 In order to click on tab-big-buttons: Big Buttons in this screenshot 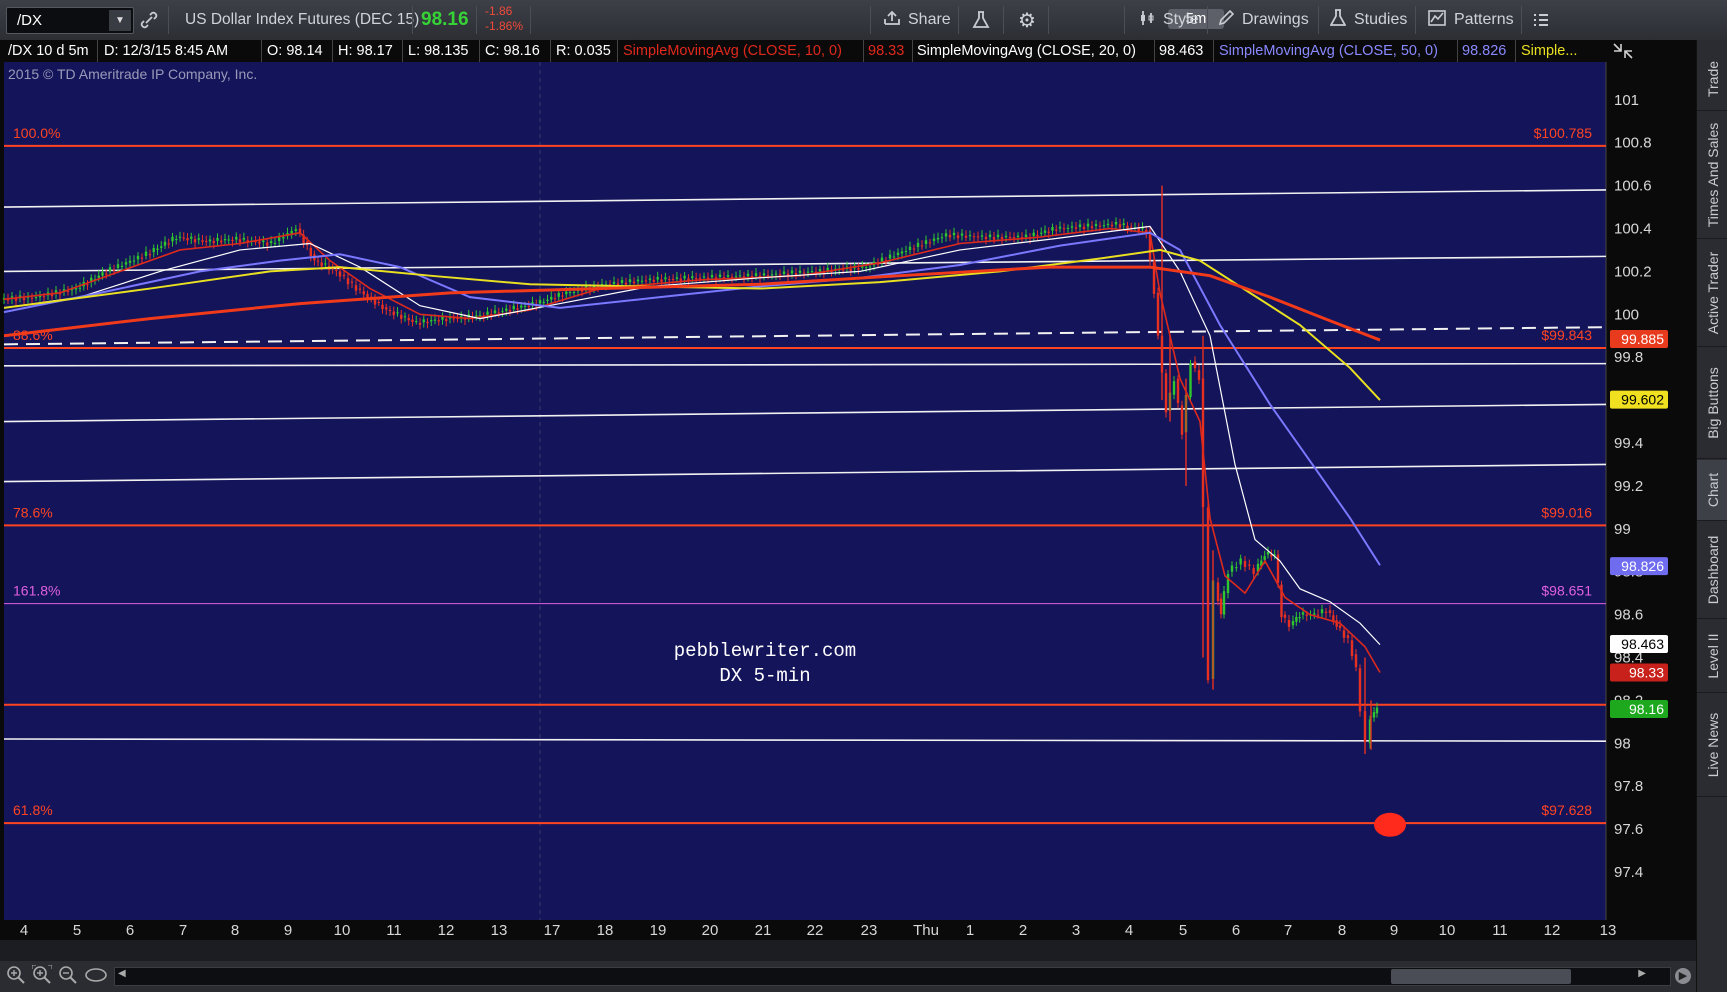, I will do `click(1712, 403)`.